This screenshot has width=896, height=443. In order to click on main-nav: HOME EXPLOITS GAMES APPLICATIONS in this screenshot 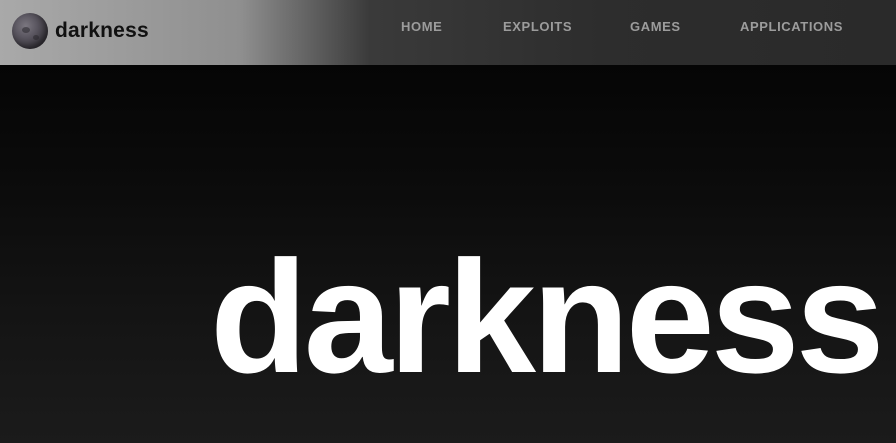, I will do `click(448, 26)`.